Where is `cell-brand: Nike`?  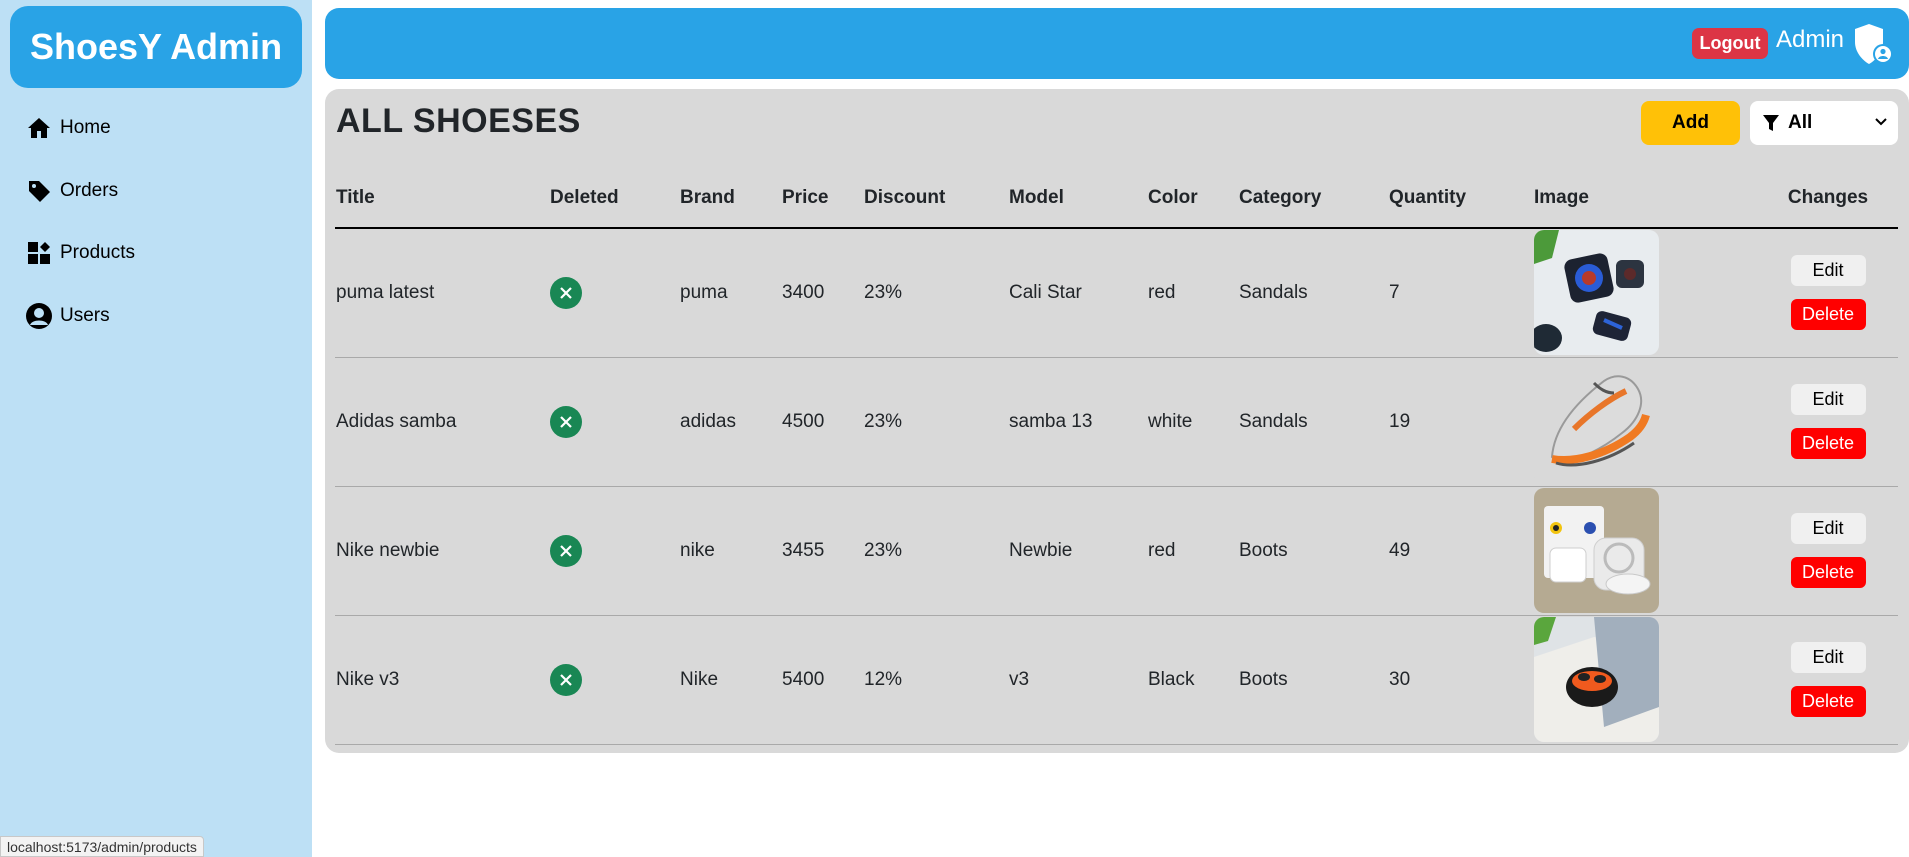
cell-brand: Nike is located at coordinates (730, 680).